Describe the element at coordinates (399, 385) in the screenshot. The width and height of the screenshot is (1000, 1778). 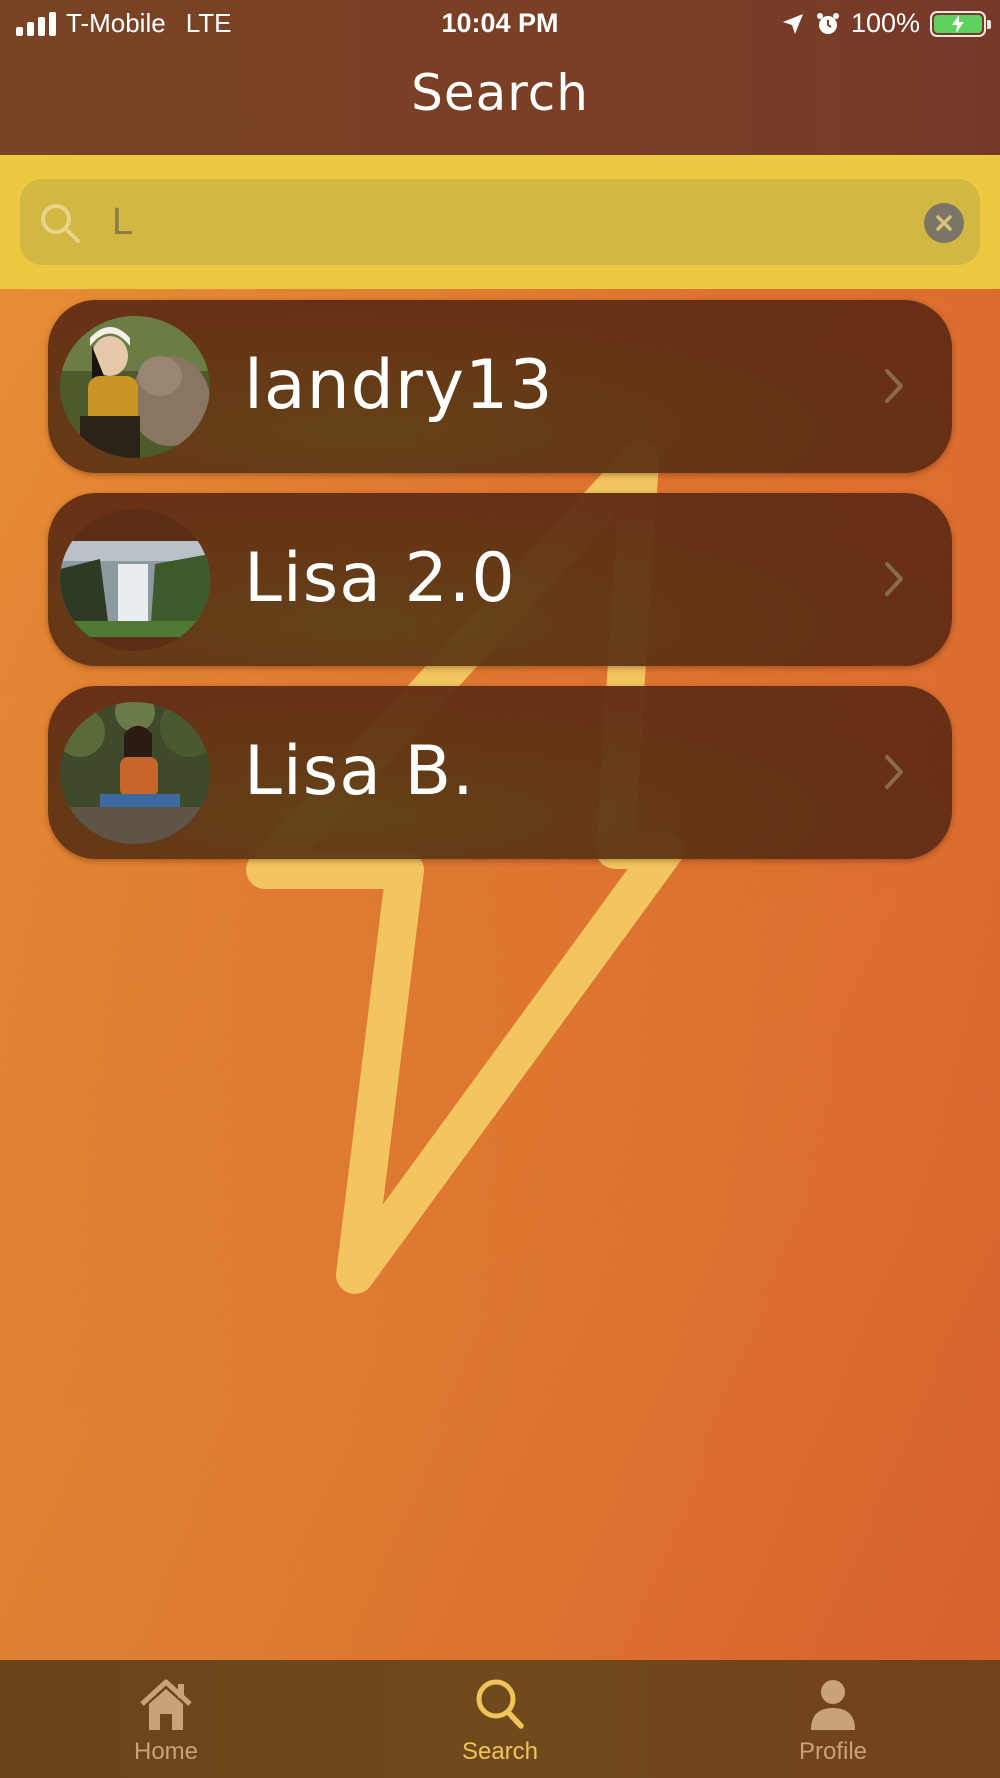
I see `result-name: landry13` at that location.